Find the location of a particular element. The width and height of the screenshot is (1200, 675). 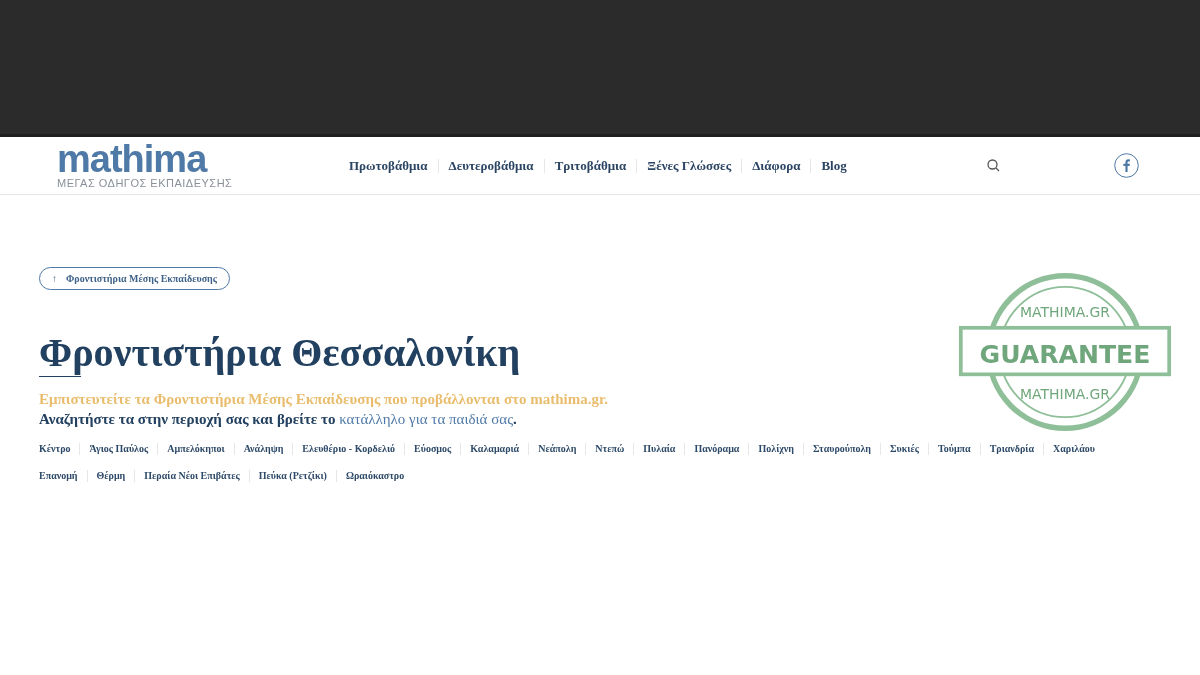

nav-link: Blog is located at coordinates (834, 165).